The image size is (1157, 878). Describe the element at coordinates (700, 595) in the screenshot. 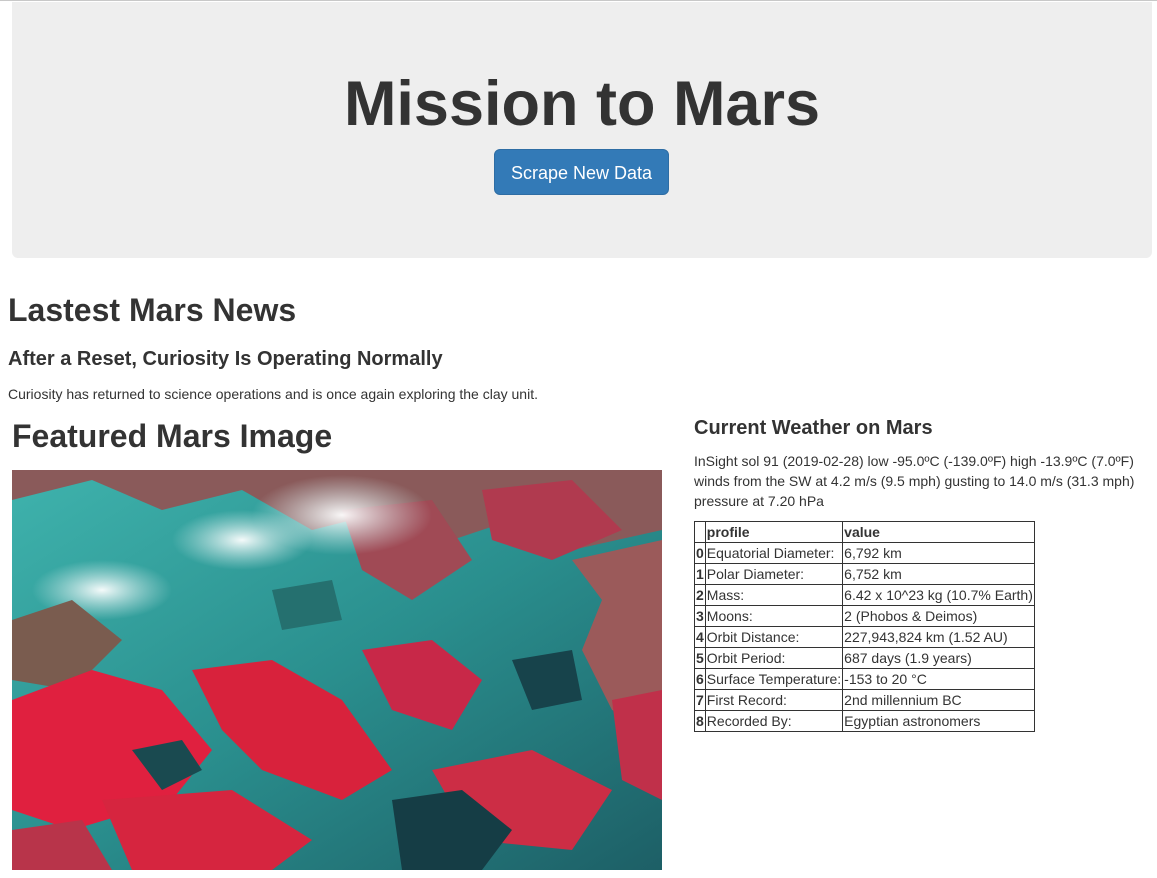

I see `row-index: 2` at that location.